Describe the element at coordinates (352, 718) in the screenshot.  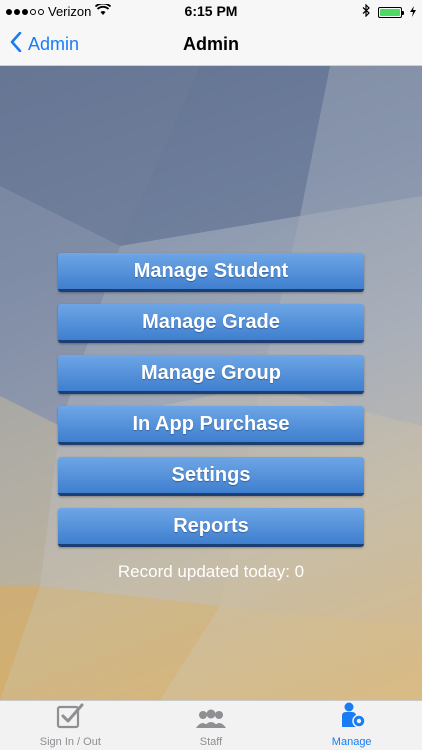
I see `manage-person-gear-icon` at that location.